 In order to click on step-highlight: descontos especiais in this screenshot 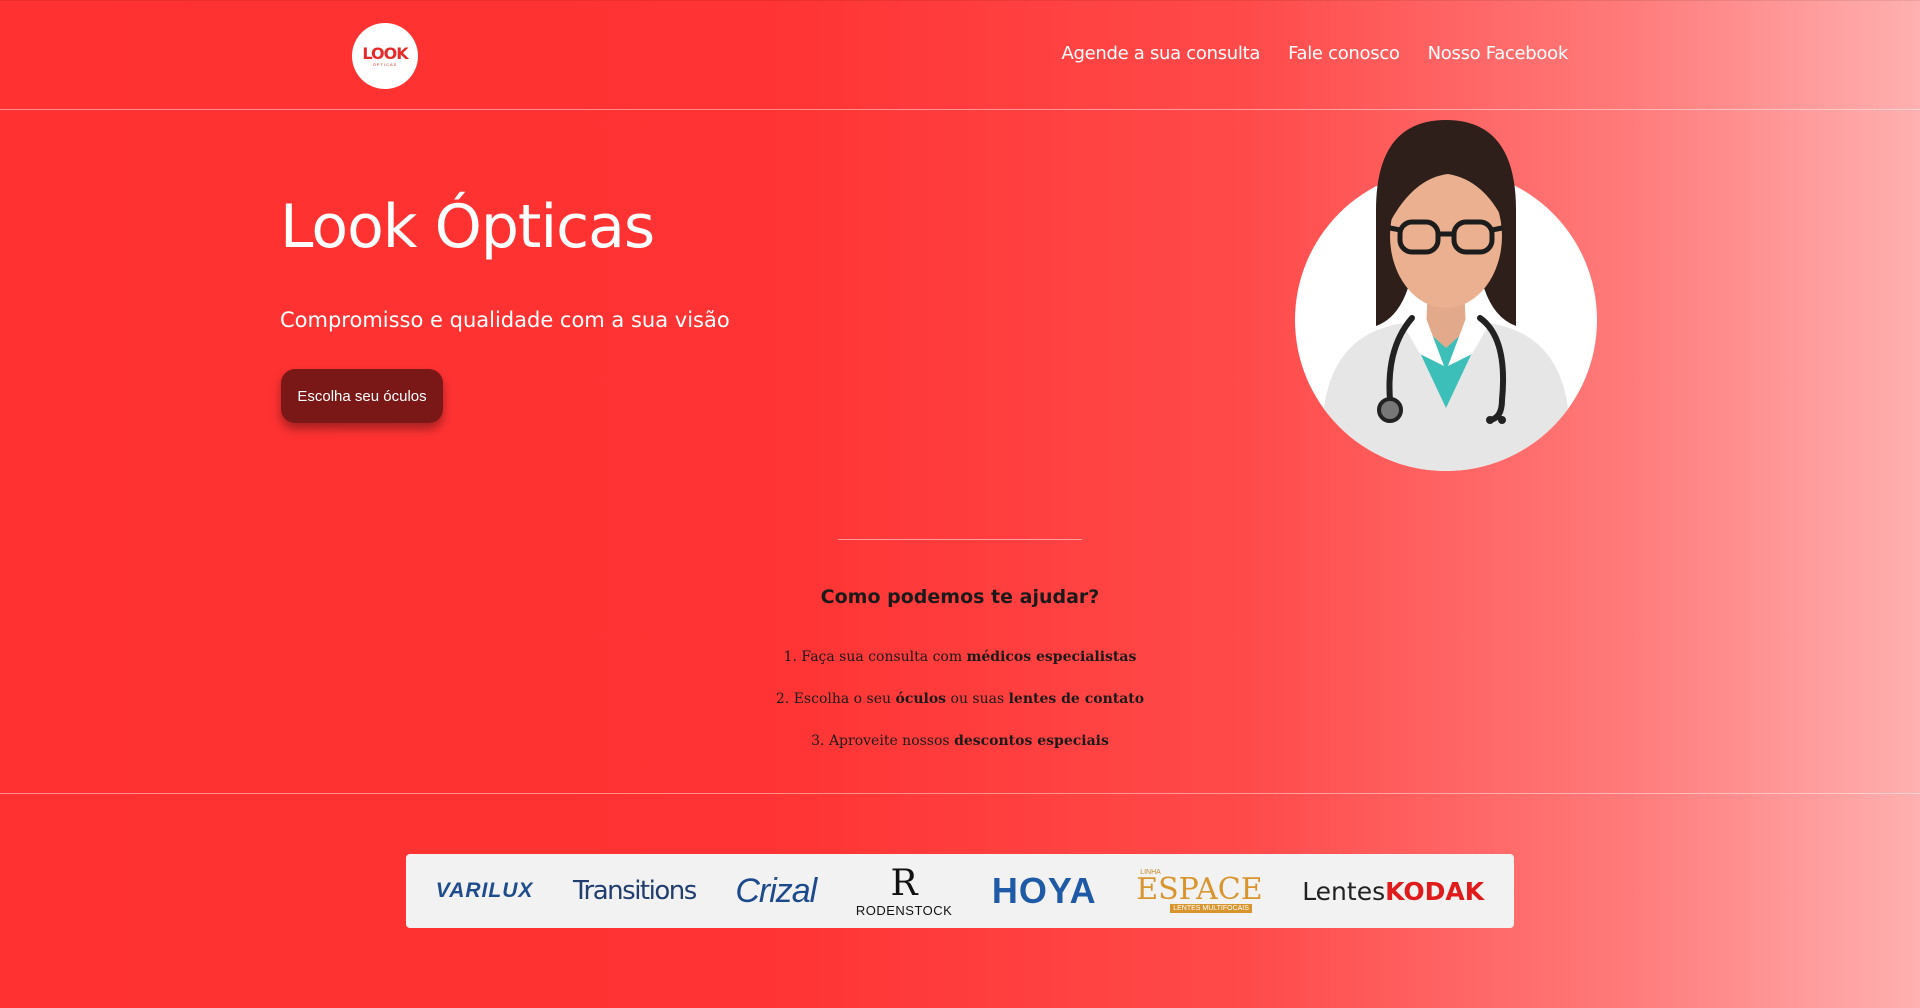, I will do `click(1031, 741)`.